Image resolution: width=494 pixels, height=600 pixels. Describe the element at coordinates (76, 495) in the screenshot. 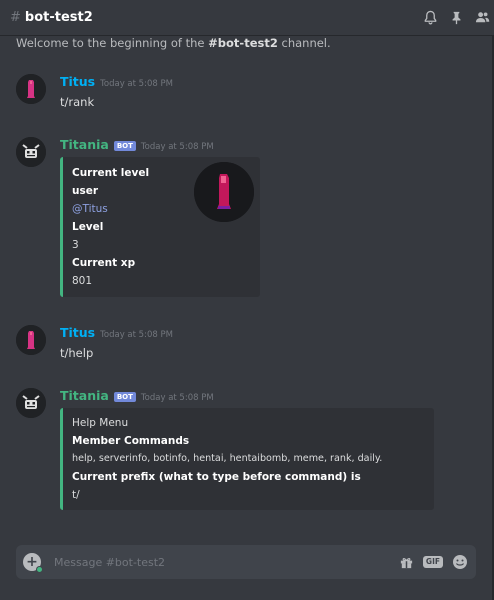

I see `embed-field-value: t/` at that location.